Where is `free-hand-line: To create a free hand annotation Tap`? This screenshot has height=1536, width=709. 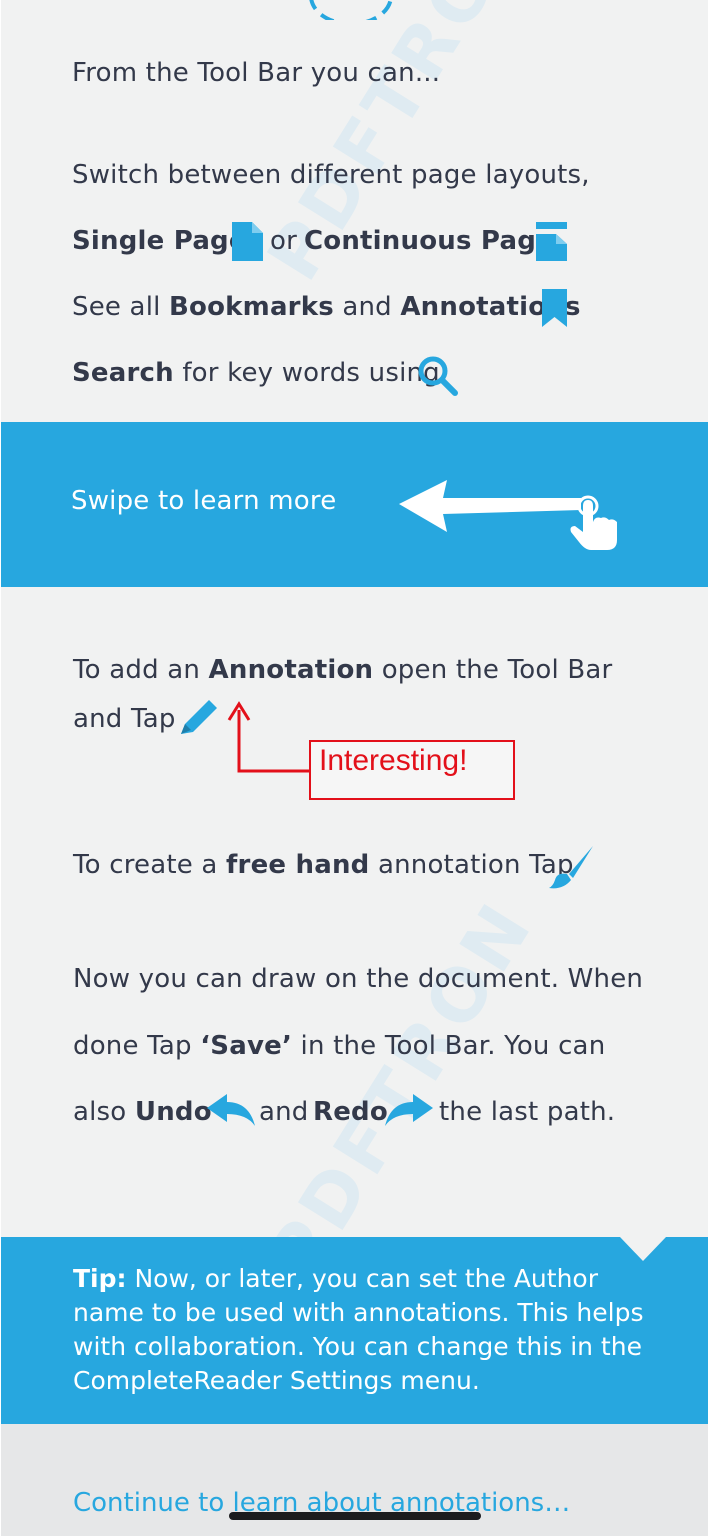 free-hand-line: To create a free hand annotation Tap is located at coordinates (323, 865).